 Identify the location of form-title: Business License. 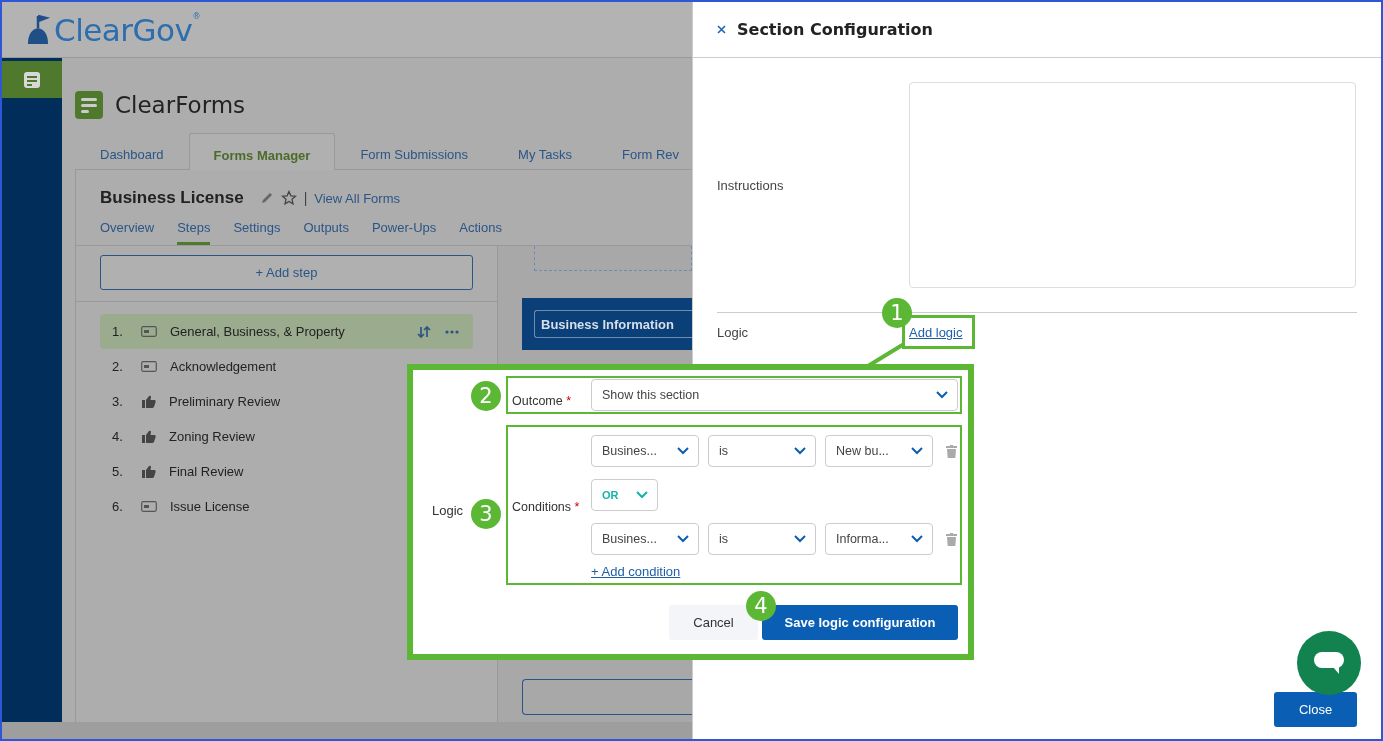
(172, 198).